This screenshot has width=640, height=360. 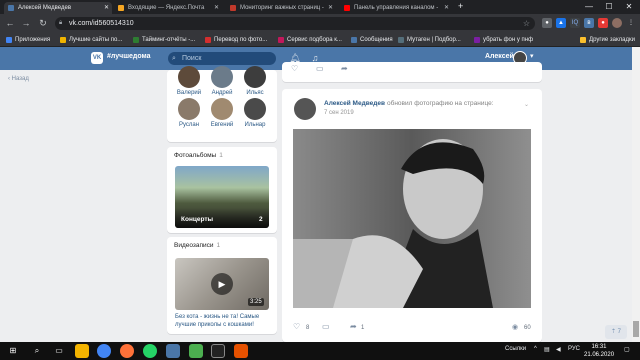 I want to click on whatsapp-icon, so click(x=150, y=351).